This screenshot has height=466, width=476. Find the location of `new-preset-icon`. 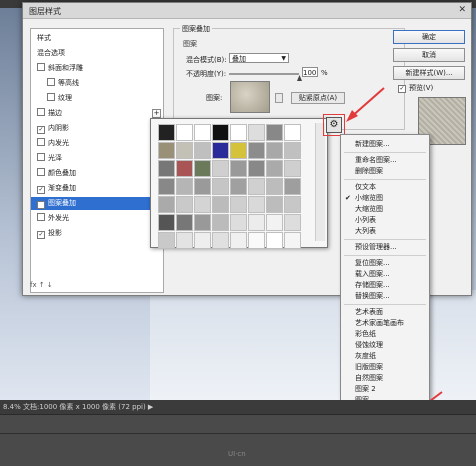

new-preset-icon is located at coordinates (279, 98).